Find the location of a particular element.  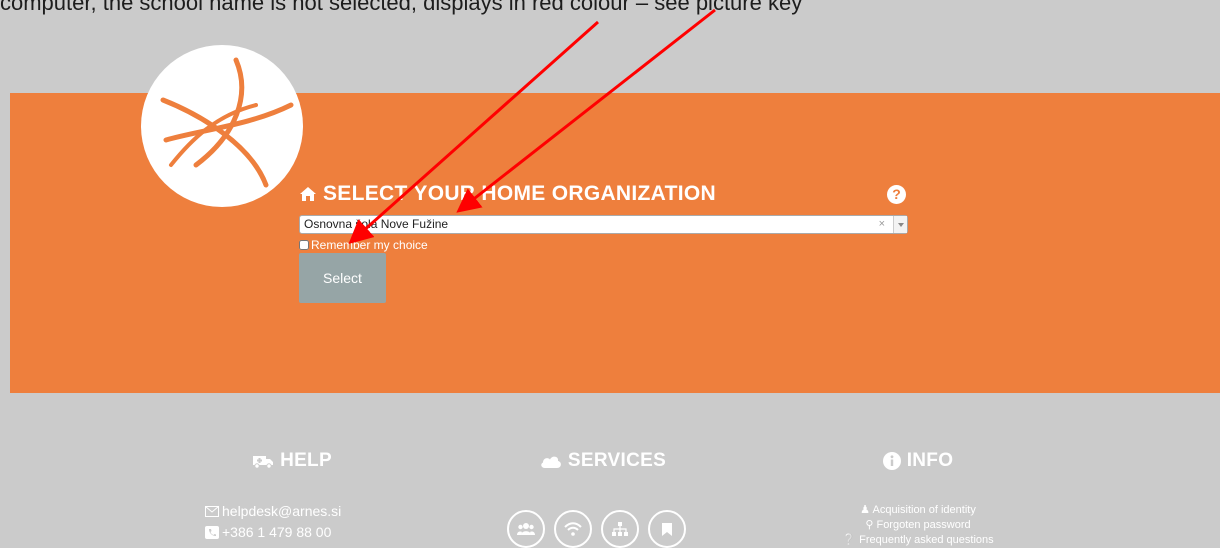

services-title: SERVICES is located at coordinates (617, 460).